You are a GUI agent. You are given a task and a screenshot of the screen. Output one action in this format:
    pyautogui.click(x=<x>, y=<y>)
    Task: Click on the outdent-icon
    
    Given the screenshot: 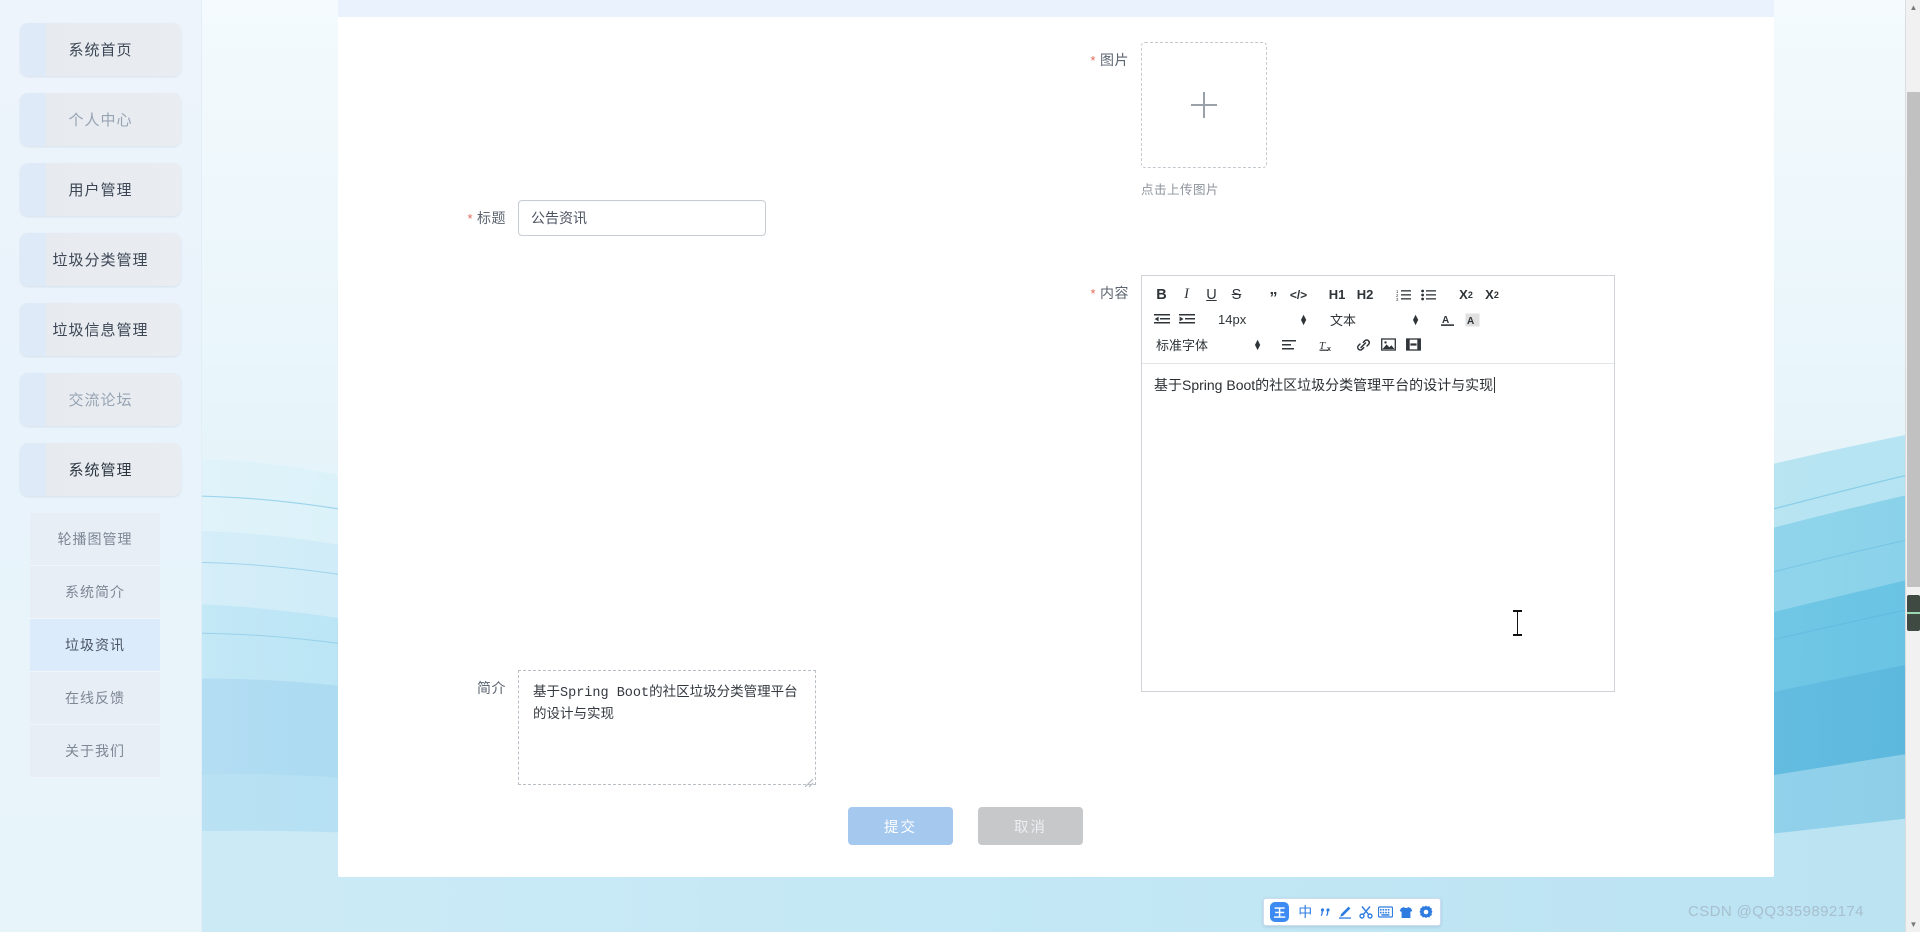 What is the action you would take?
    pyautogui.click(x=1161, y=320)
    